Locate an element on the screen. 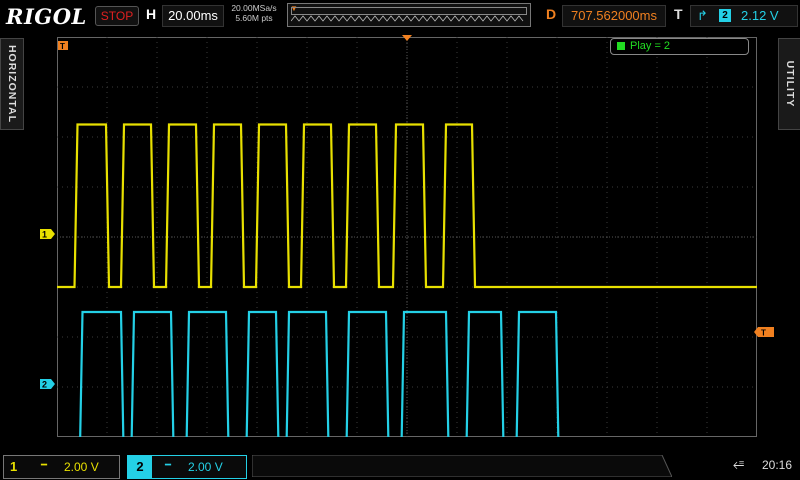 The width and height of the screenshot is (800, 480). trigger-settings: ↱ 2 2.12 V is located at coordinates (744, 16).